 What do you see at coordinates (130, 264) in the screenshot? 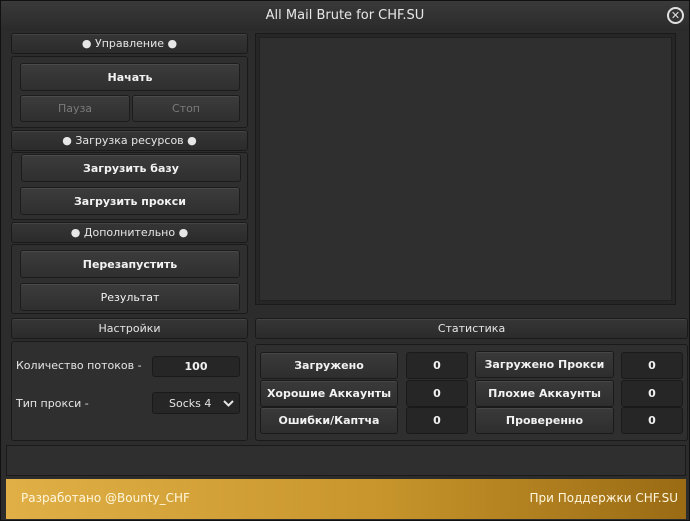
I see `restart-button: Перезапустить` at bounding box center [130, 264].